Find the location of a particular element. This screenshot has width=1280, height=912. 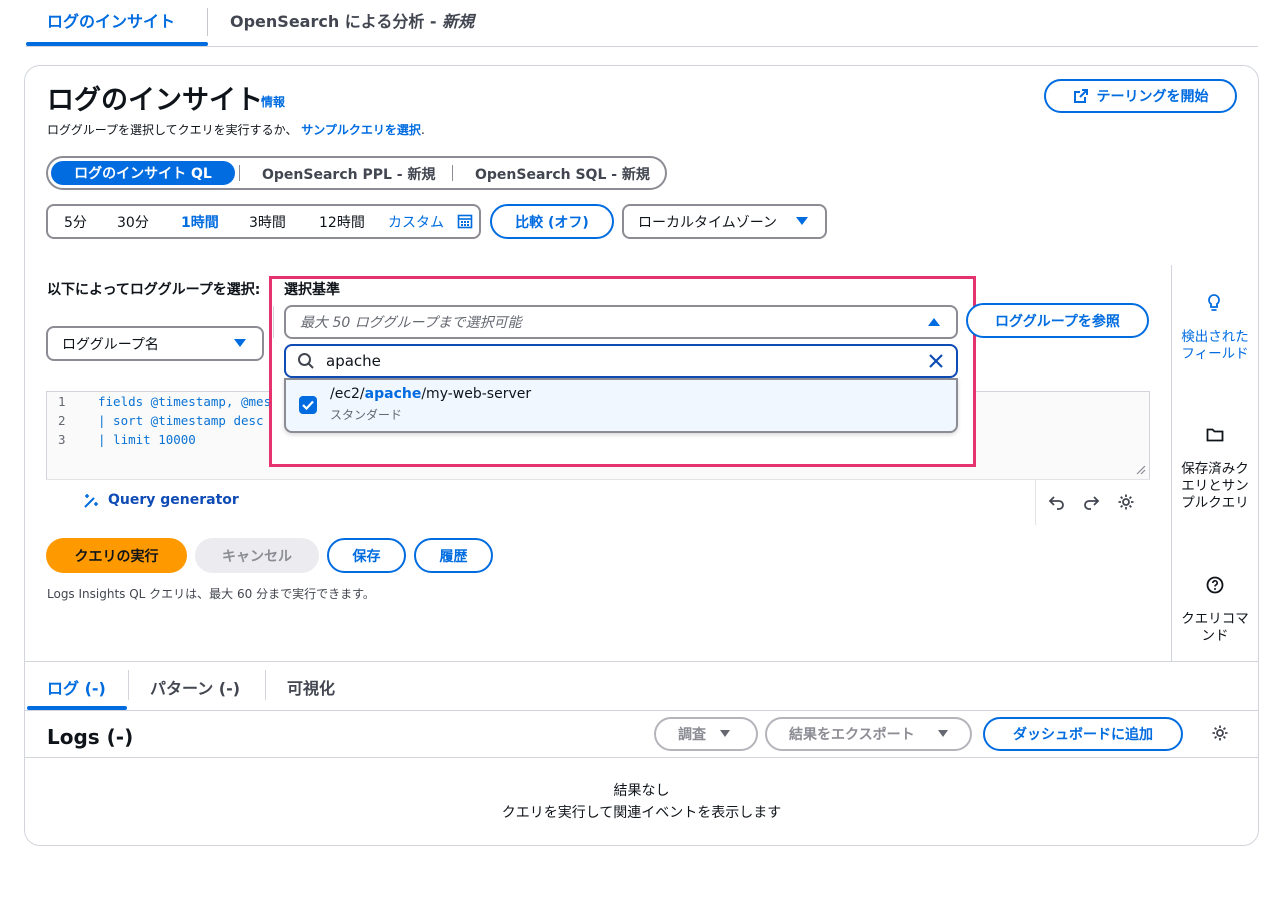

search-icon is located at coordinates (306, 361).